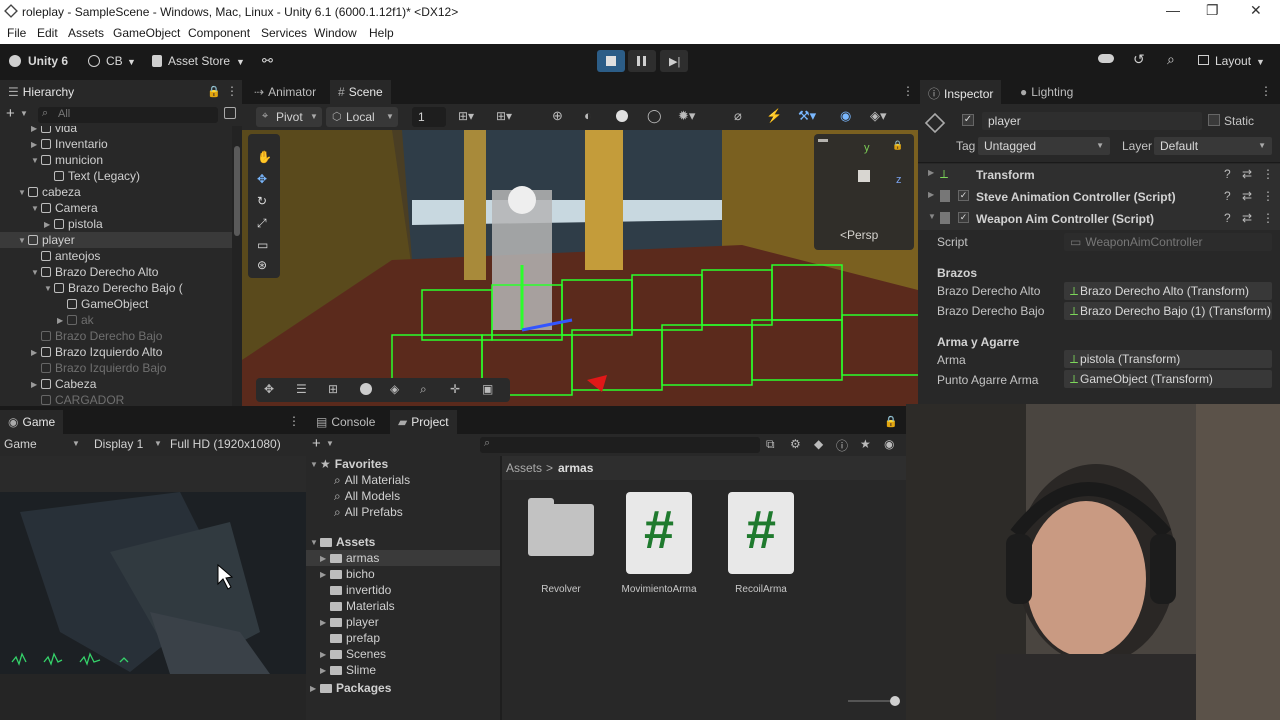  What do you see at coordinates (961, 92) in the screenshot?
I see `tab-inspector: ⓘ Inspector` at bounding box center [961, 92].